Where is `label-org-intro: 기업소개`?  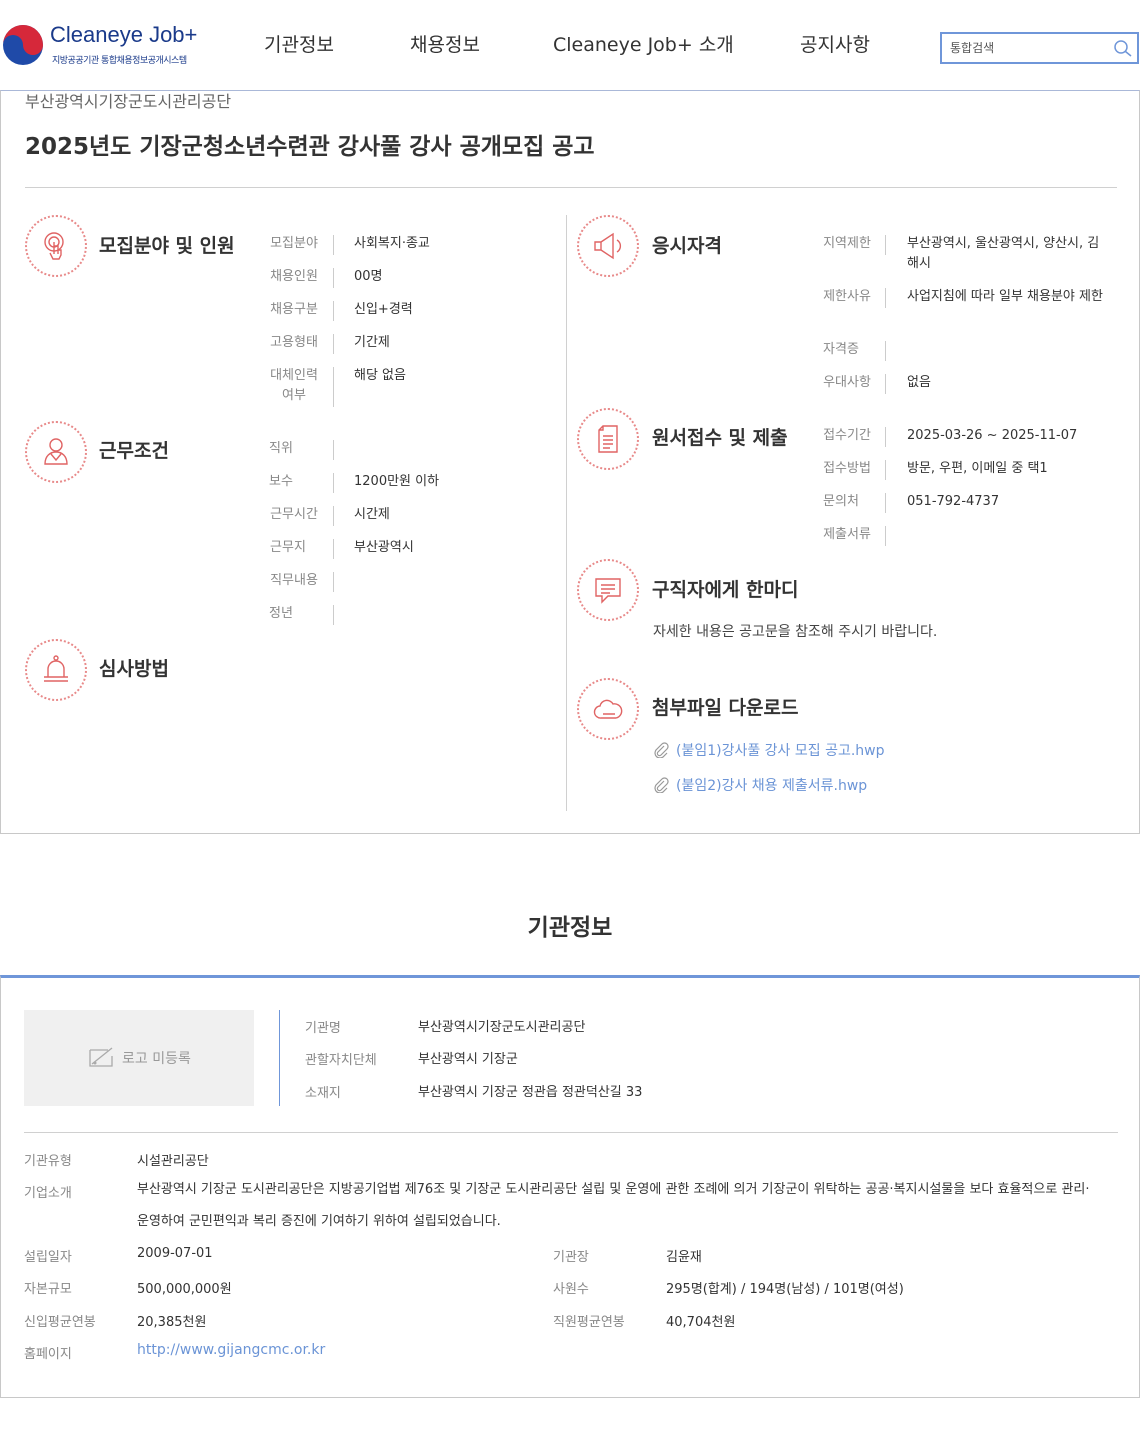
label-org-intro: 기업소개 is located at coordinates (48, 1193).